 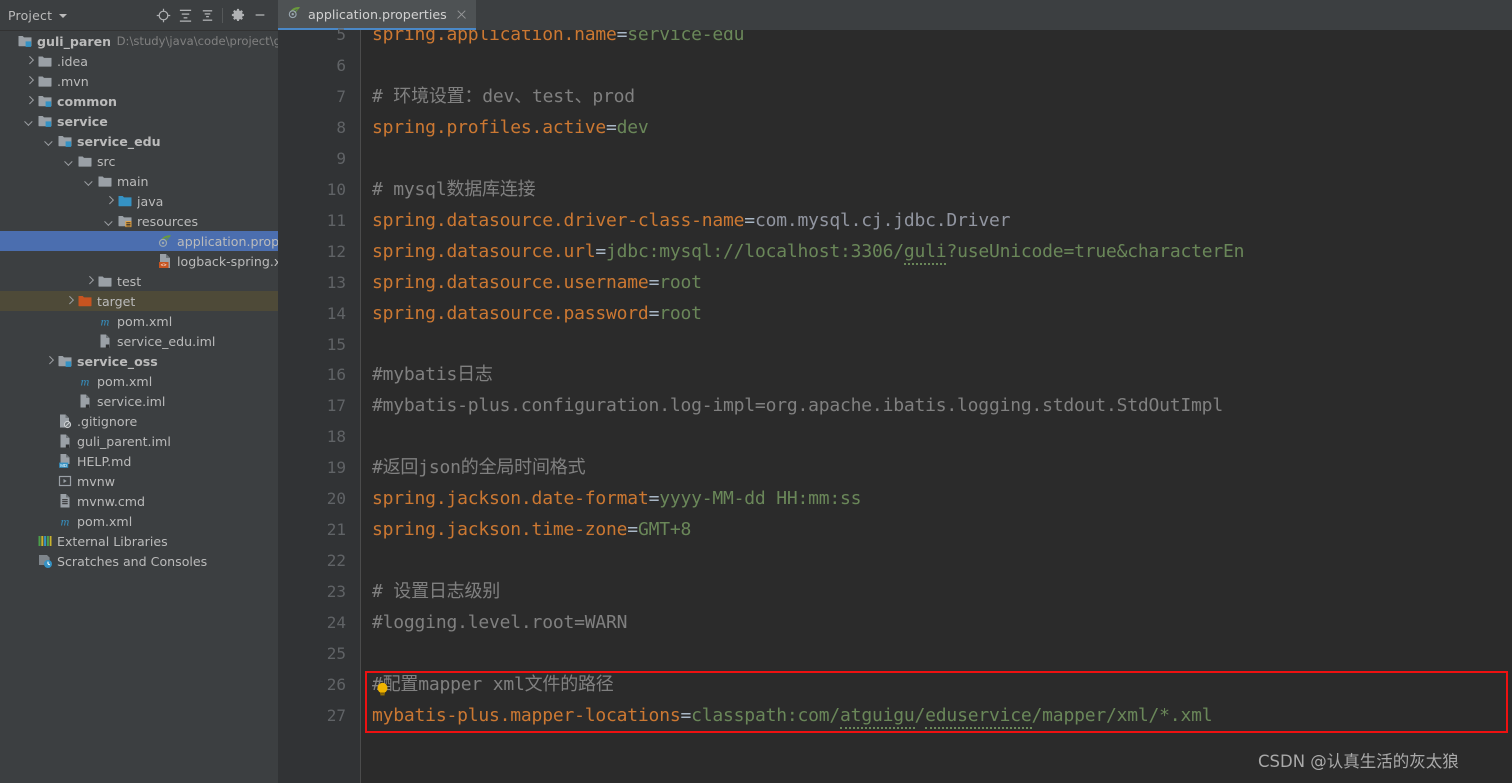 I want to click on code-token: com.mysql.cj.jdbc.Driver, so click(x=882, y=220).